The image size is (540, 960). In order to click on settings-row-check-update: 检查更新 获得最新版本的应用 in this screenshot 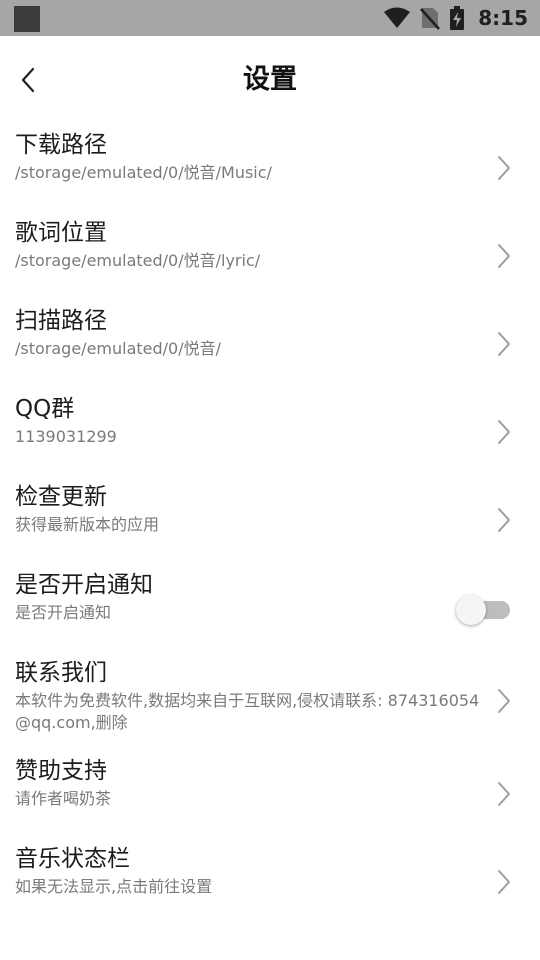, I will do `click(270, 520)`.